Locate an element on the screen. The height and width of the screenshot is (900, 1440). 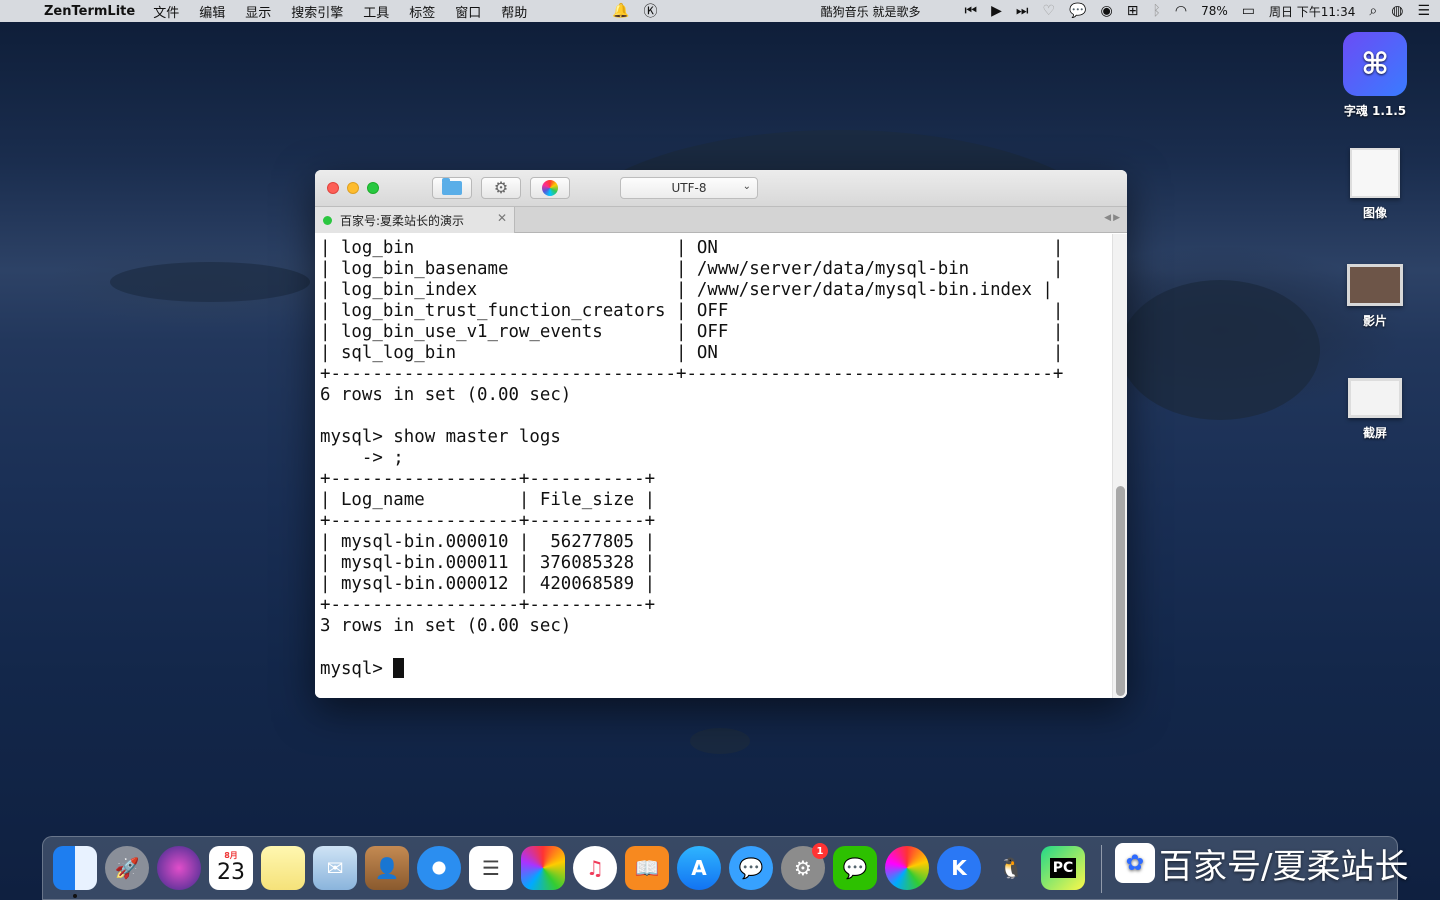
chevron-down-icon: ⌄ is located at coordinates (746, 186).